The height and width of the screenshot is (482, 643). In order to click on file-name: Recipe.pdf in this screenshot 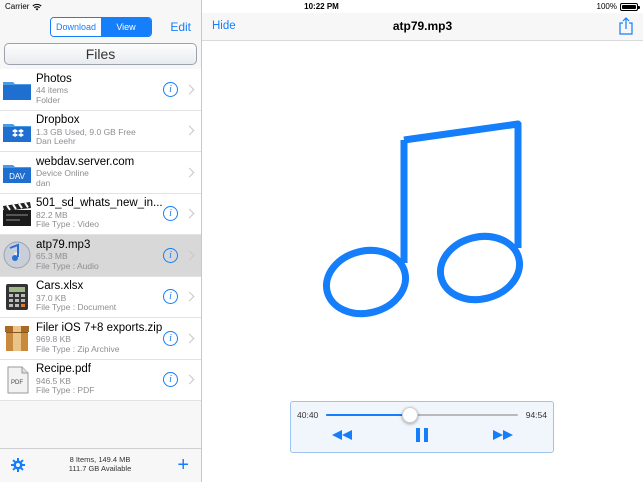, I will do `click(63, 369)`.